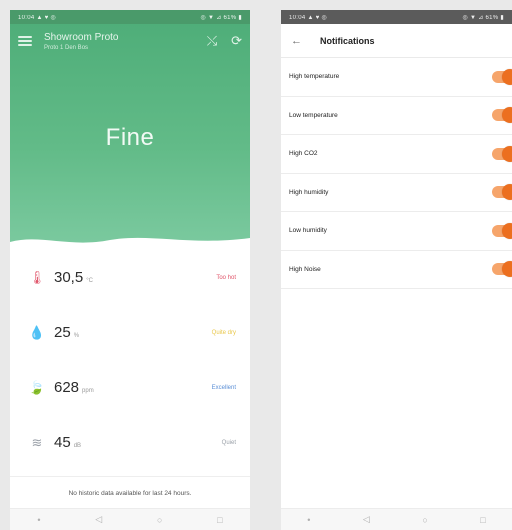 This screenshot has width=512, height=530. What do you see at coordinates (62, 332) in the screenshot?
I see `metric-value: 25` at bounding box center [62, 332].